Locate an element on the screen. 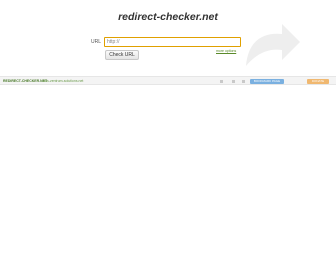  url-label: URL is located at coordinates (96, 42).